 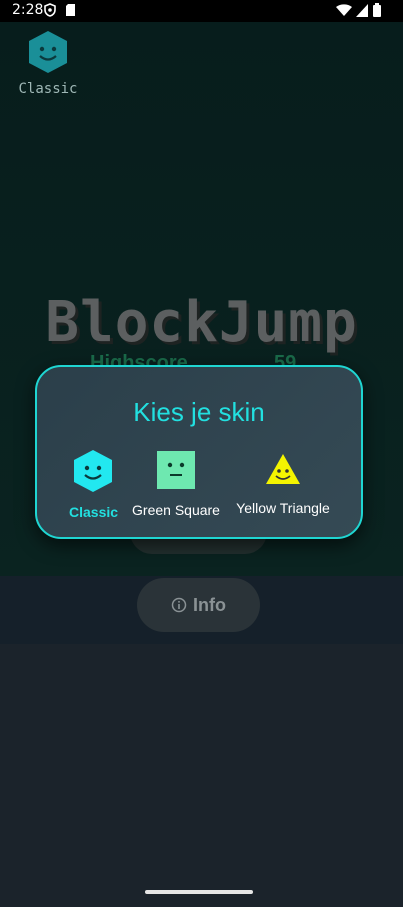 I want to click on triangle-face-icon, so click(x=283, y=469).